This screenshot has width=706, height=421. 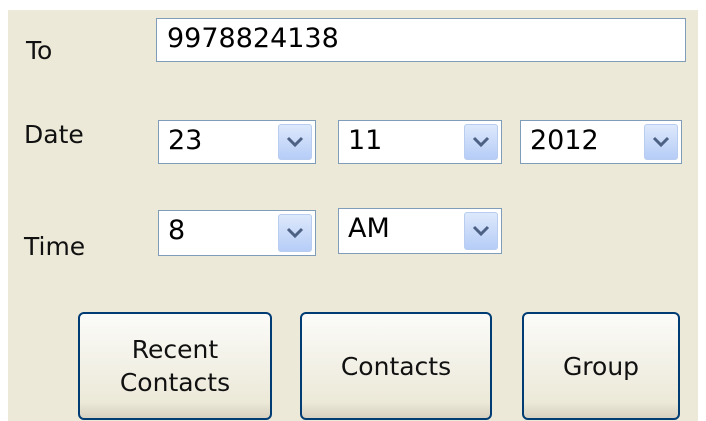 I want to click on to-label: To, so click(x=39, y=50).